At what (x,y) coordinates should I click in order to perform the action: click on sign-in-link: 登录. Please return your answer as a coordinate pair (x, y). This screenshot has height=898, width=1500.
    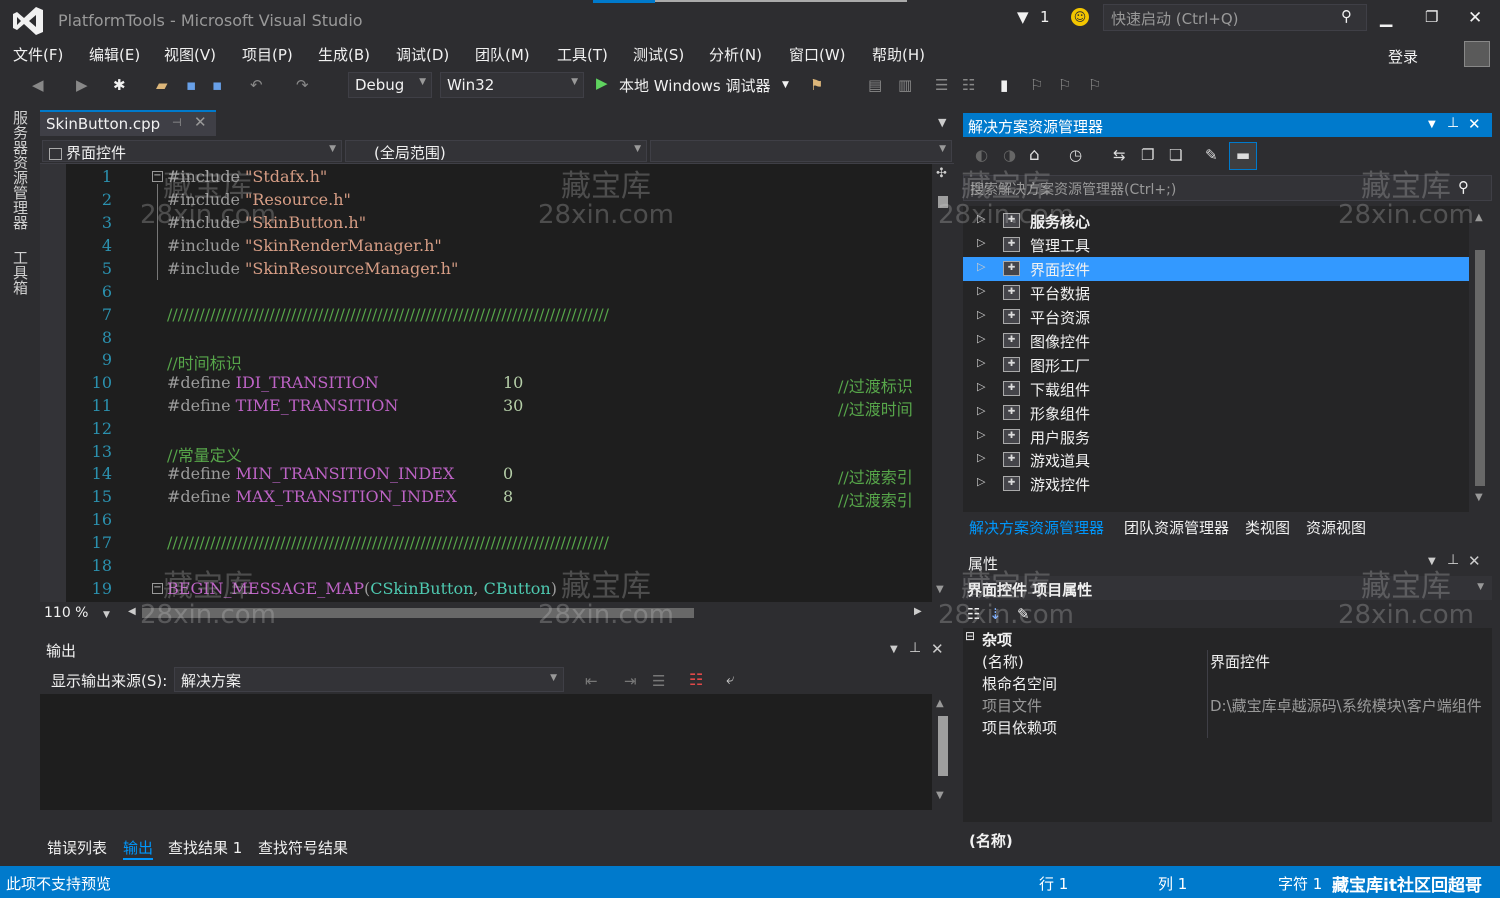
    Looking at the image, I should click on (1403, 56).